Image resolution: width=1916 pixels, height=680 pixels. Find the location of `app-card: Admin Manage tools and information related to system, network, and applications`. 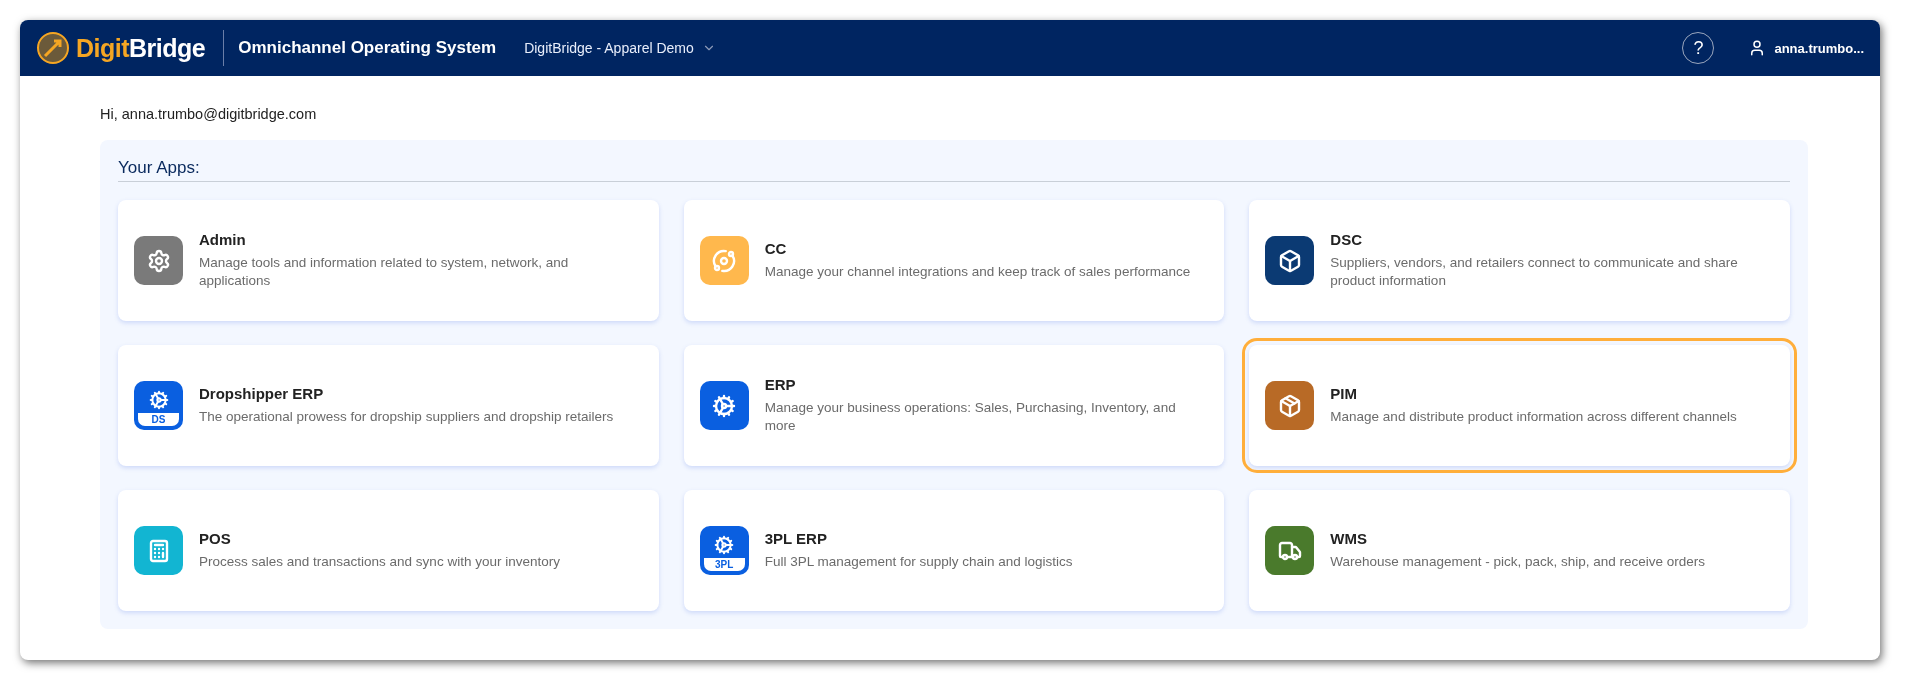

app-card: Admin Manage tools and information related to system, network, and applications is located at coordinates (388, 260).